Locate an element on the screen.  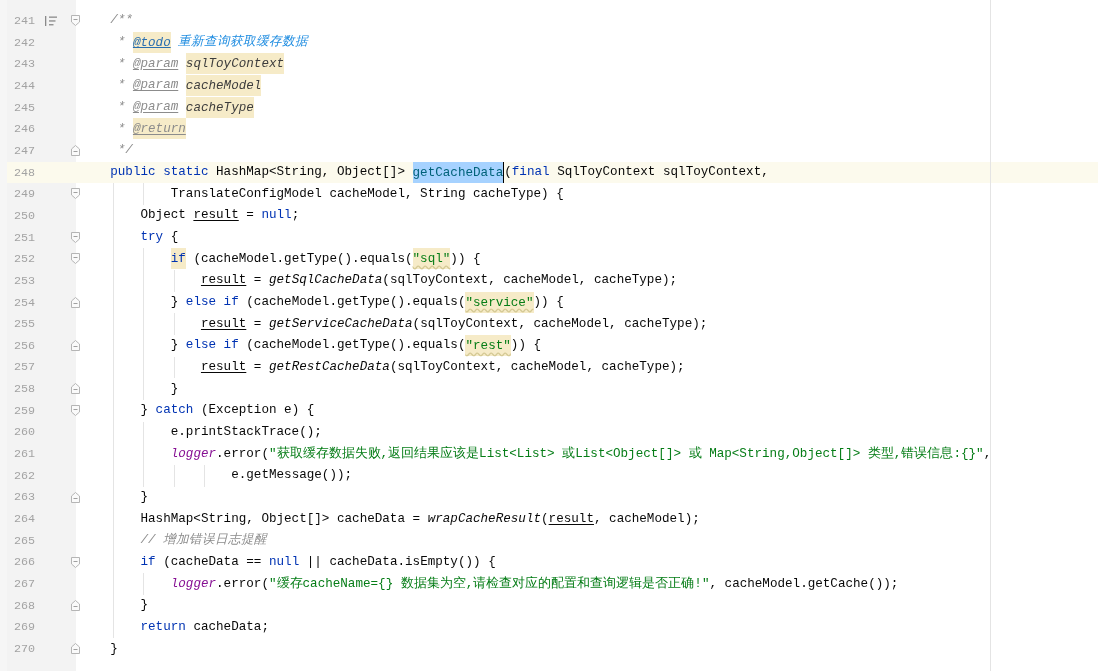
code-line: if (cacheModel.getType().equals("sql")) { is located at coordinates (325, 259).